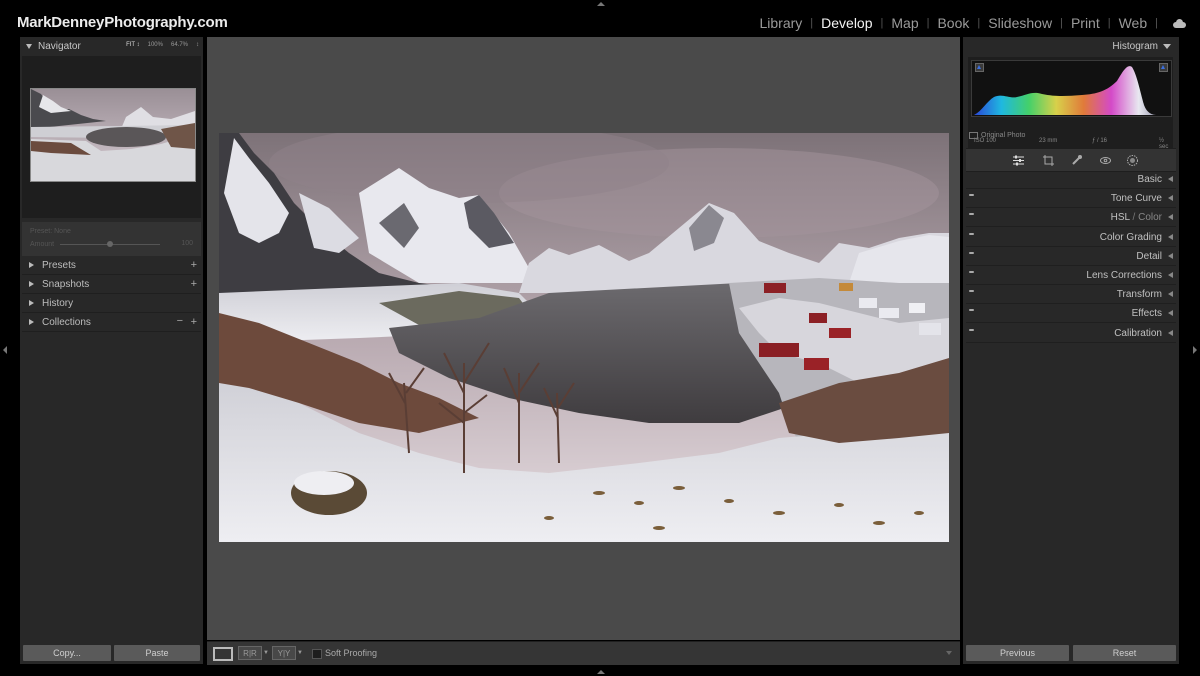  Describe the element at coordinates (197, 45) in the screenshot. I see `zoom-more: ↕` at that location.